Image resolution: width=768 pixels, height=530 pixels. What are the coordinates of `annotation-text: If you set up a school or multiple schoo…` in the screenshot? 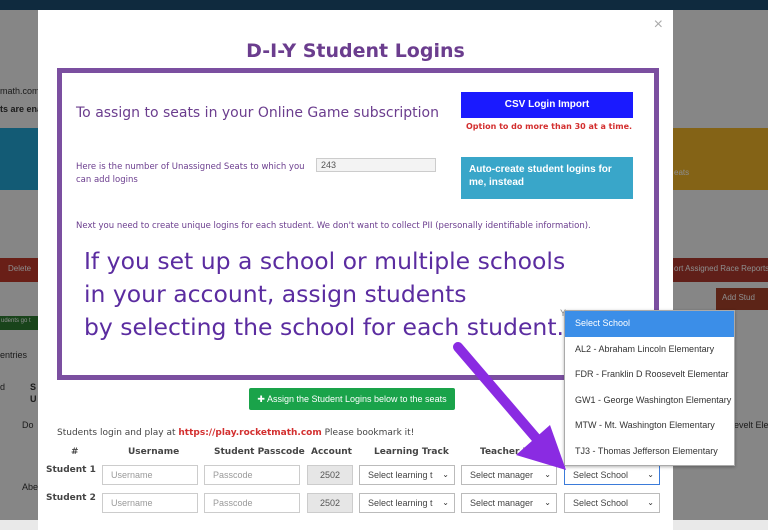 It's located at (364, 294).